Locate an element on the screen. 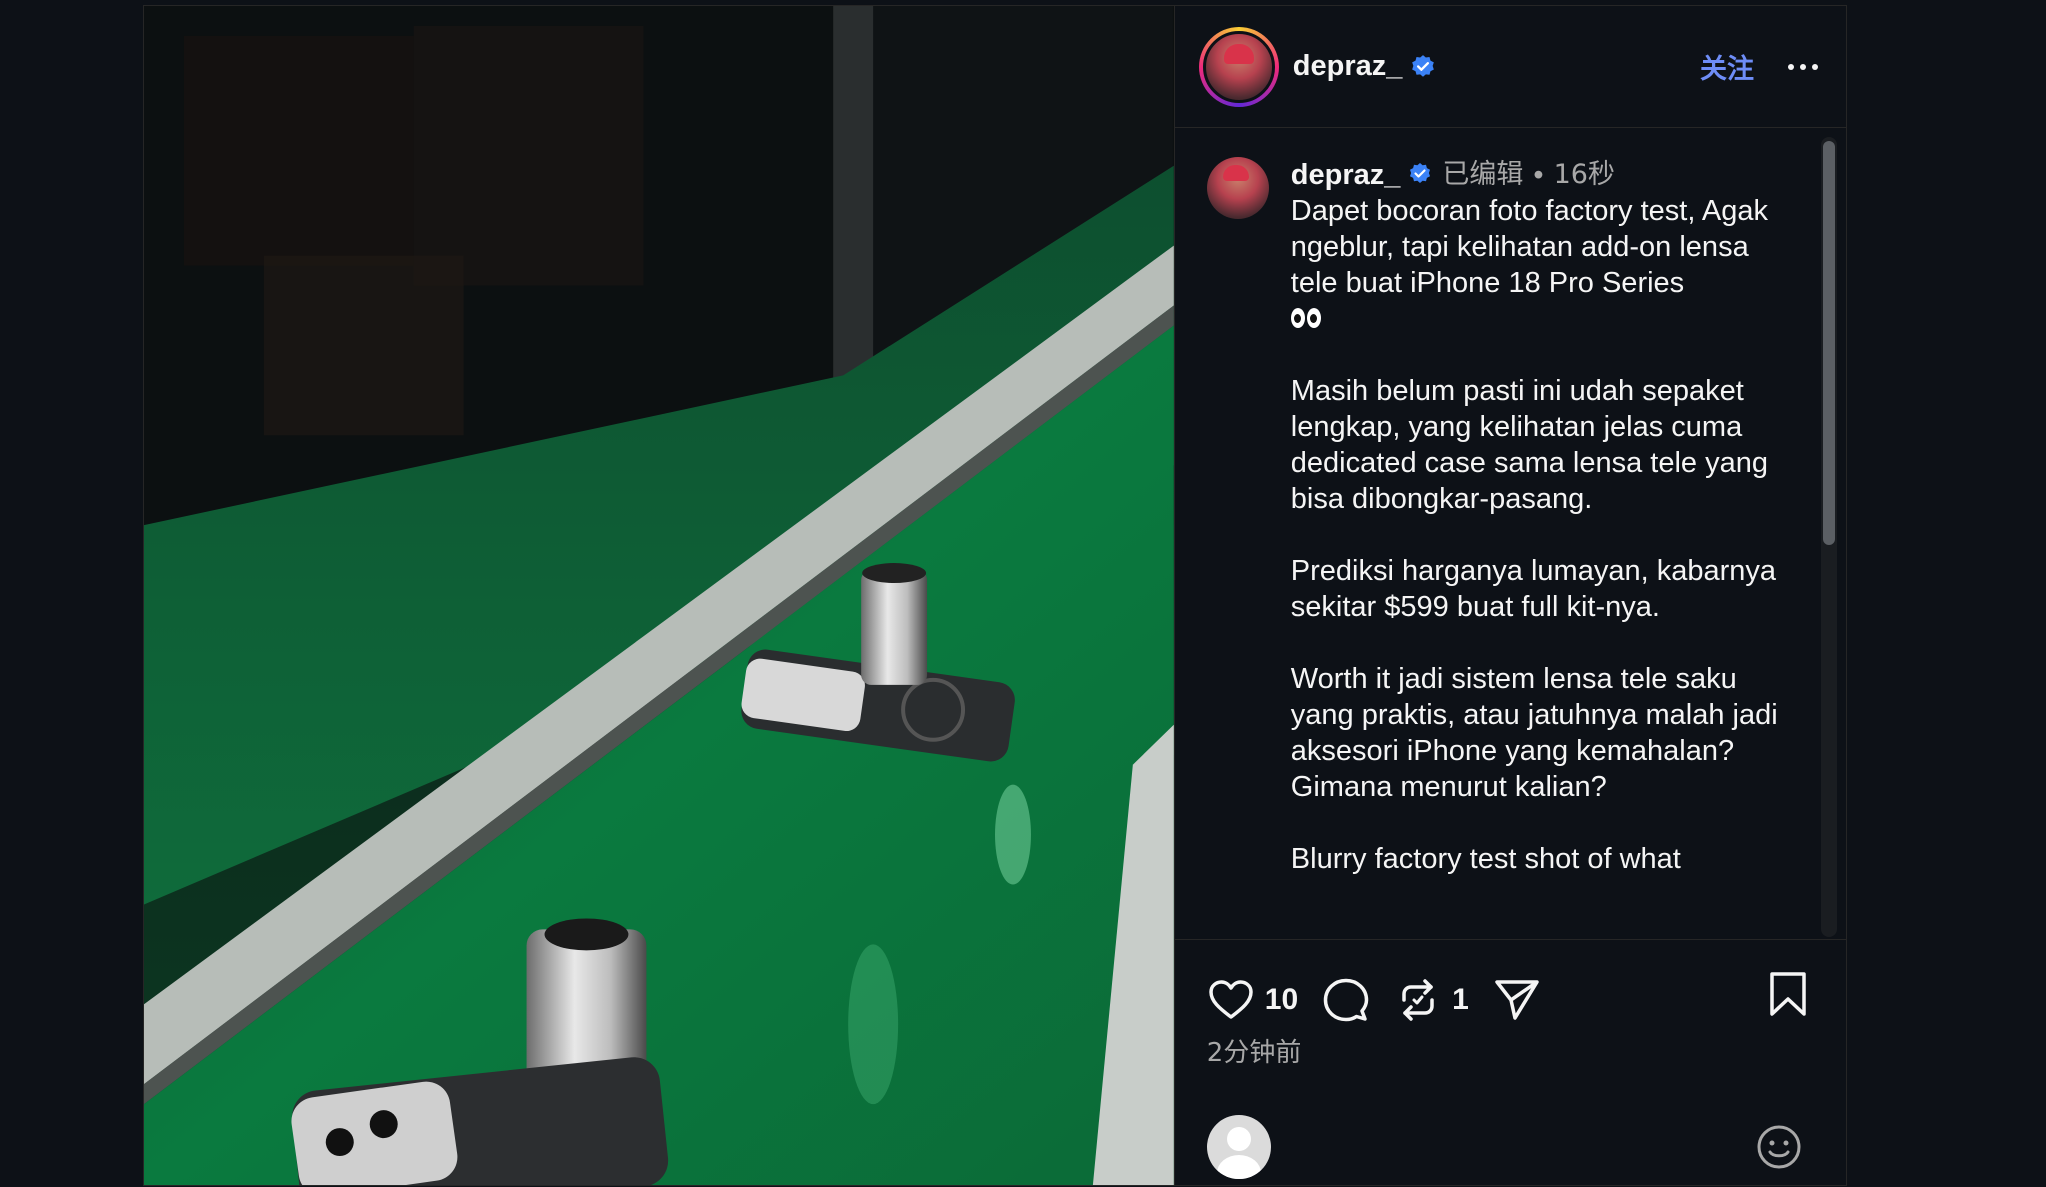 The width and height of the screenshot is (2046, 1187). action-row: 10 1 is located at coordinates (1511, 985).